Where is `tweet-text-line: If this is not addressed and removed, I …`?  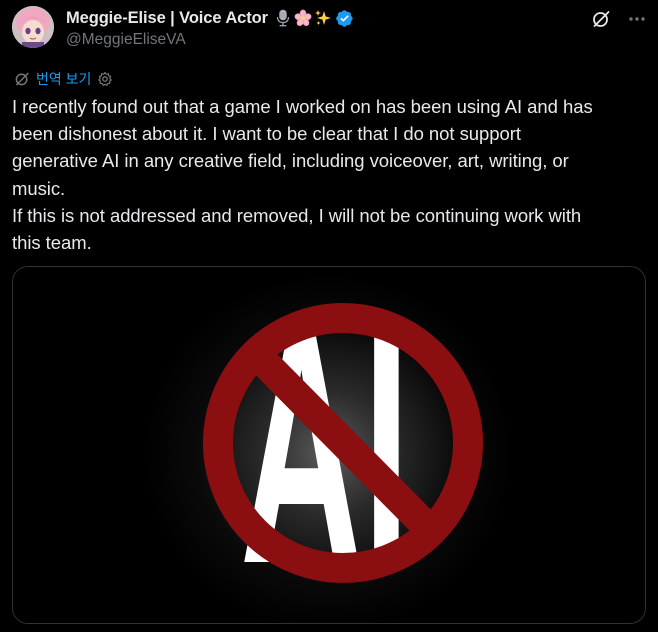 tweet-text-line: If this is not addressed and removed, I … is located at coordinates (297, 215).